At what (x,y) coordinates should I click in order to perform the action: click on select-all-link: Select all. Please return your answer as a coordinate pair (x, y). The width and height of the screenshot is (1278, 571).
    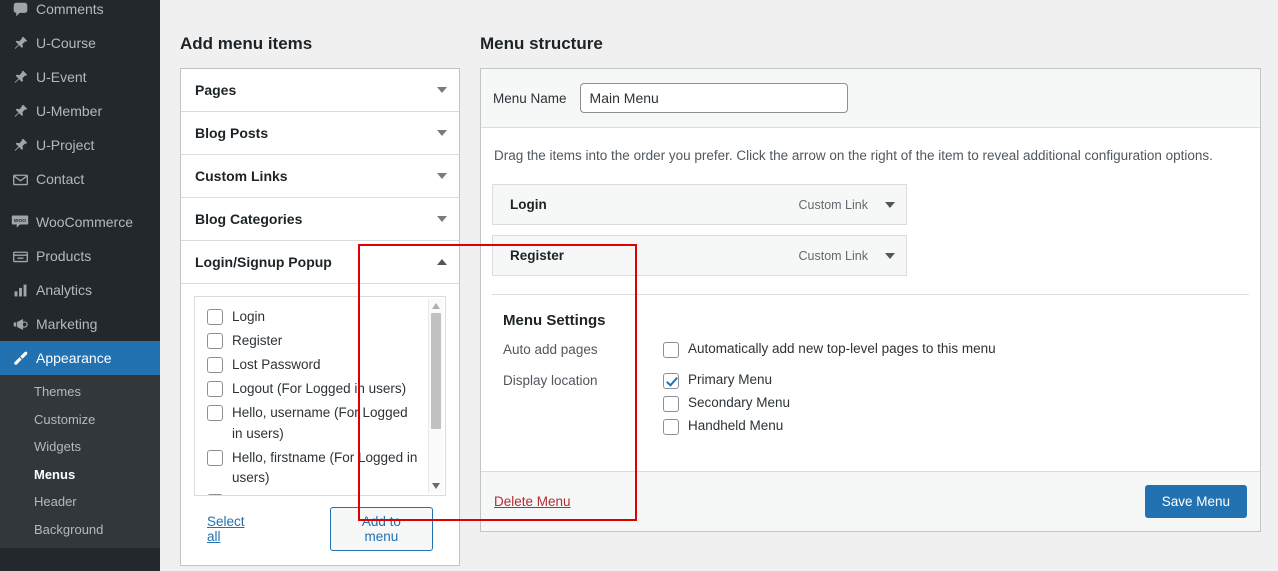
    Looking at the image, I should click on (234, 529).